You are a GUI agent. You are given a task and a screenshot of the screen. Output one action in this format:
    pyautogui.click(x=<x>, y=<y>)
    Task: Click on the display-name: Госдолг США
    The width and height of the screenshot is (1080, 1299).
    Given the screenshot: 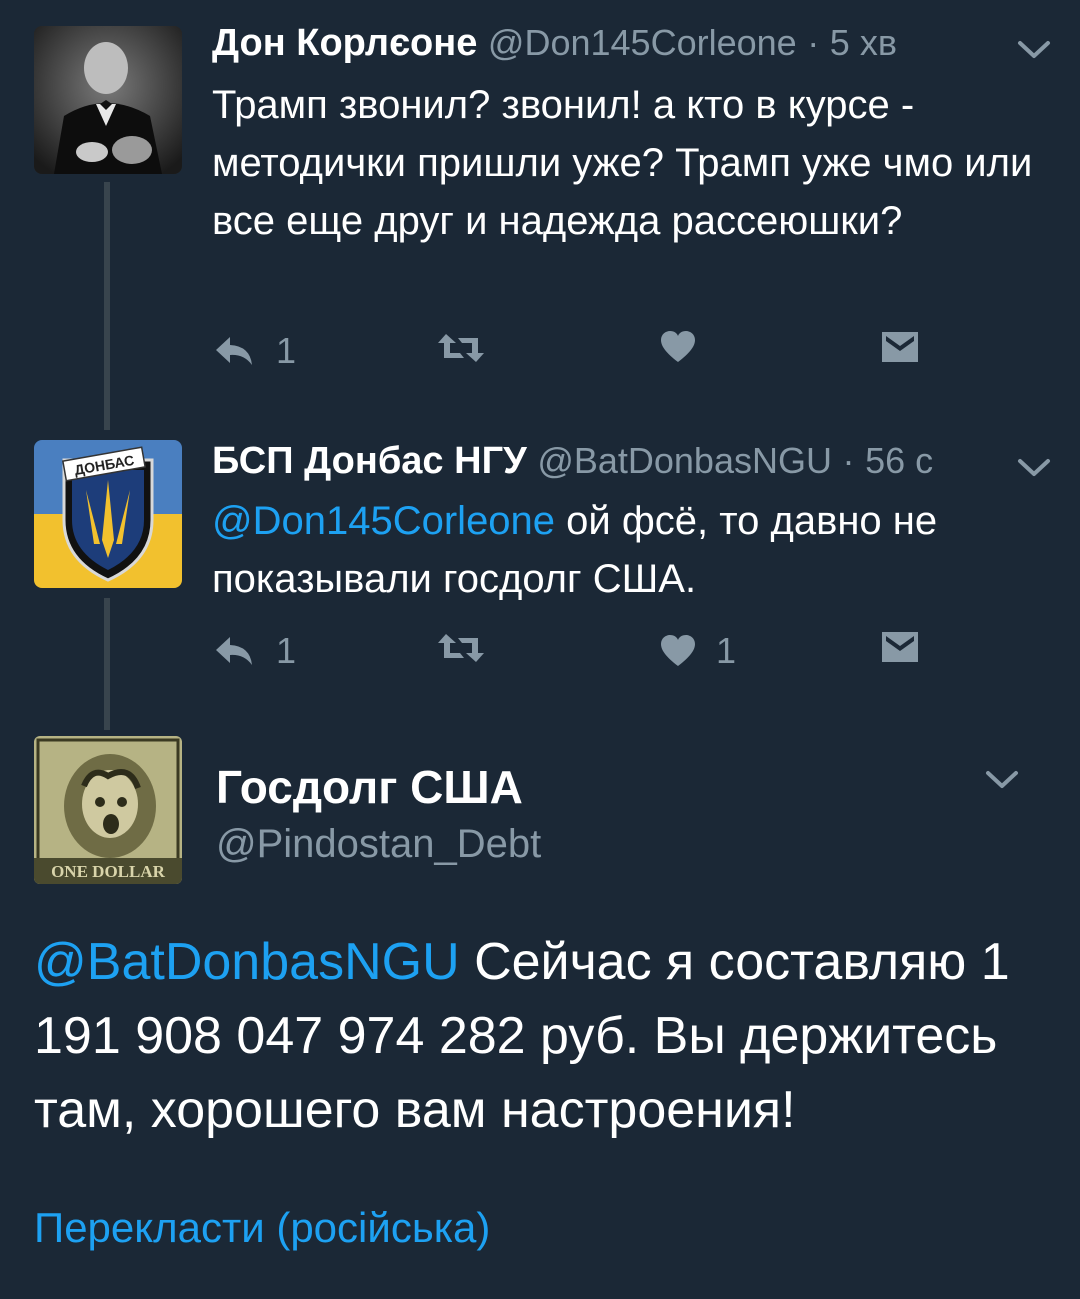 What is the action you would take?
    pyautogui.click(x=369, y=787)
    